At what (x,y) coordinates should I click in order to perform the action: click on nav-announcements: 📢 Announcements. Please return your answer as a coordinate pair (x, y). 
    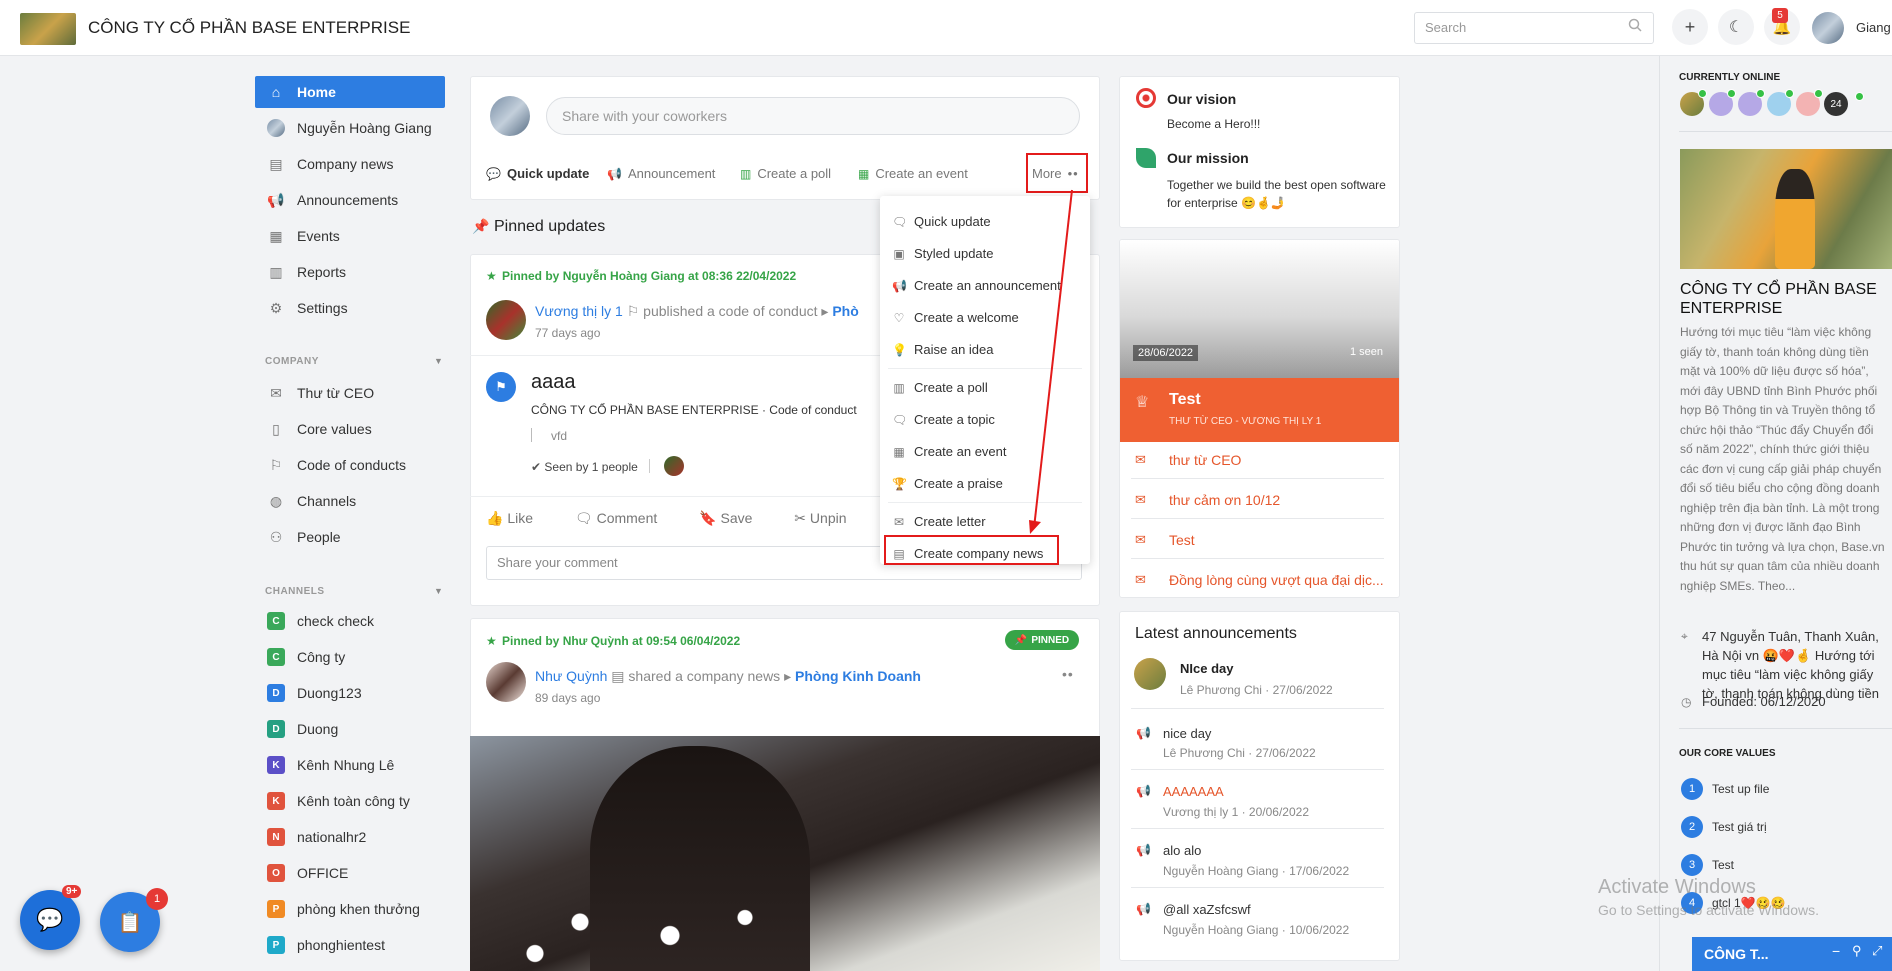
    Looking at the image, I should click on (350, 200).